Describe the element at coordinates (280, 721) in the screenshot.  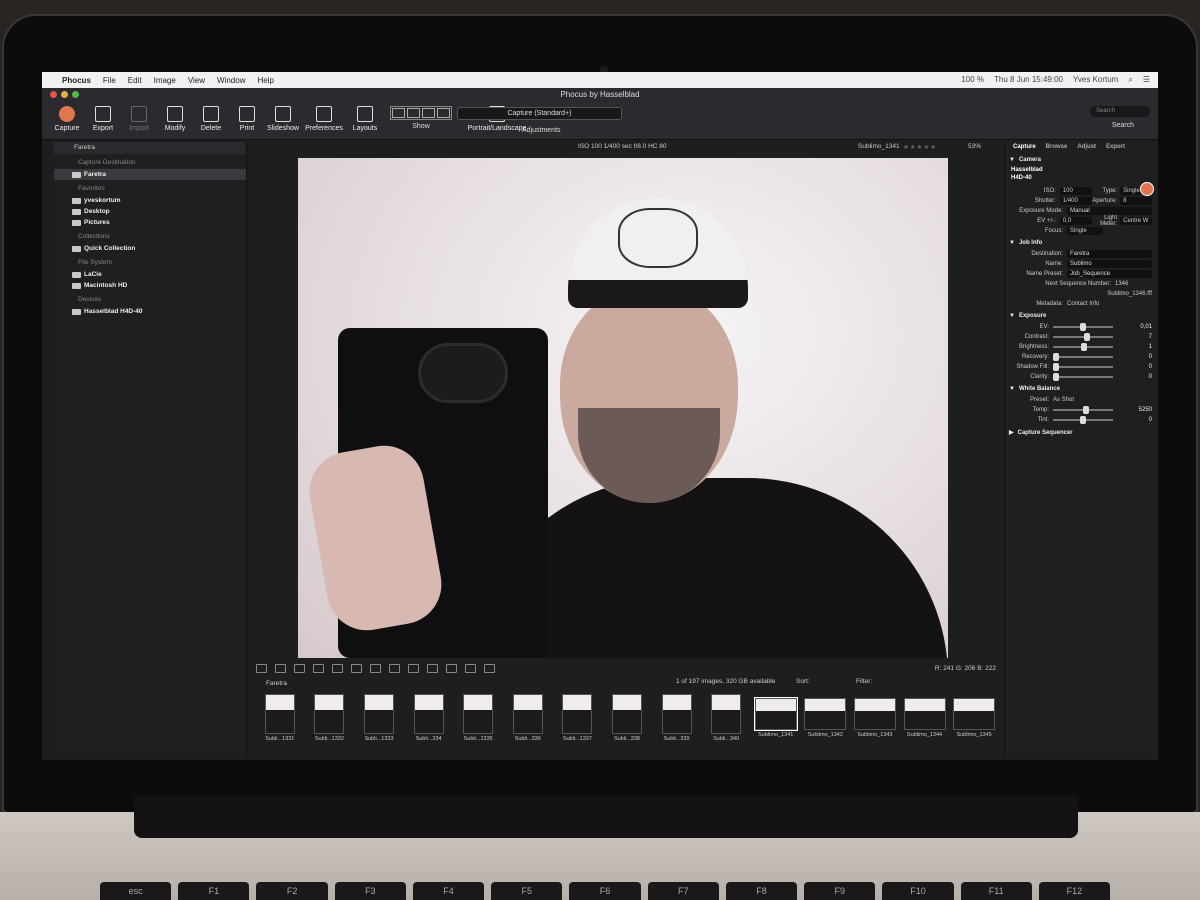
I see `thumbnail: Subli...1331` at that location.